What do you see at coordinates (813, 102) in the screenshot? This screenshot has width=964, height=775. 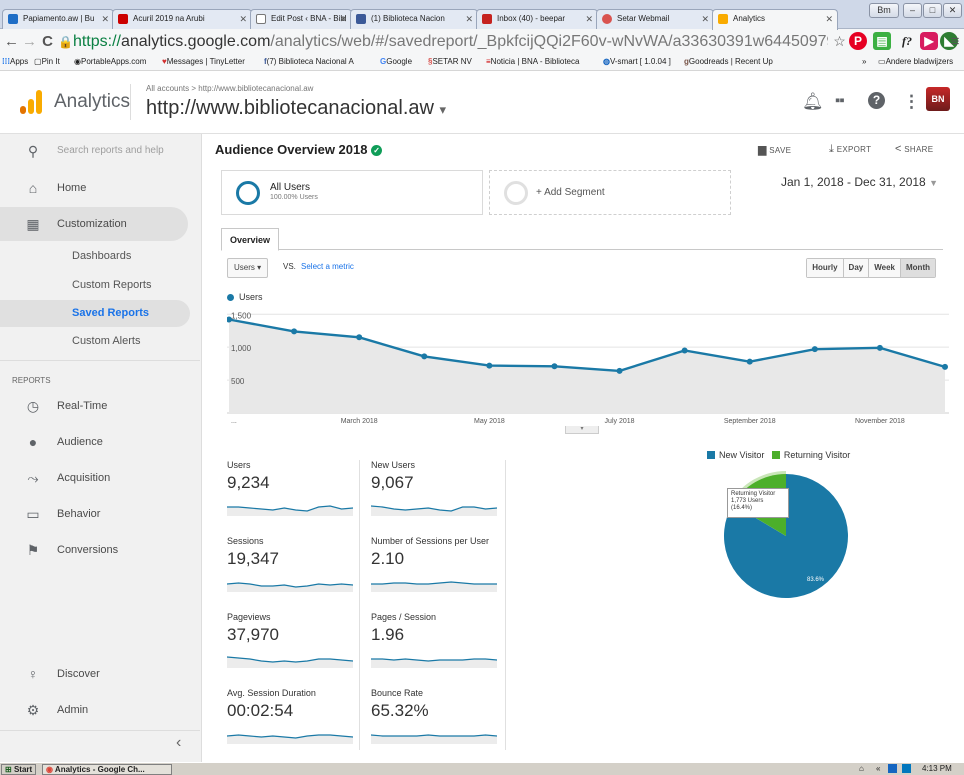 I see `notifications-bell-icon: 🔔︎` at bounding box center [813, 102].